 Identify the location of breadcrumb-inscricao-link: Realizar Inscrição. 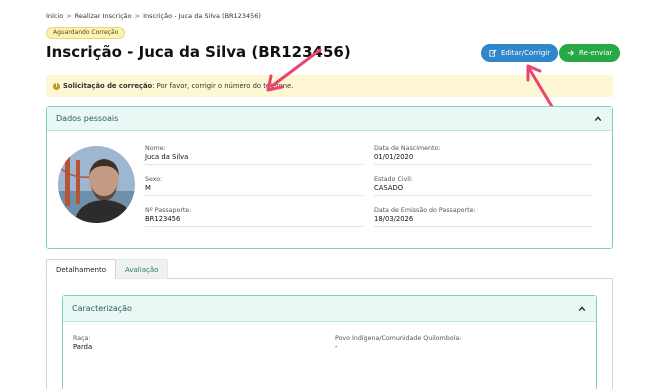
(103, 16).